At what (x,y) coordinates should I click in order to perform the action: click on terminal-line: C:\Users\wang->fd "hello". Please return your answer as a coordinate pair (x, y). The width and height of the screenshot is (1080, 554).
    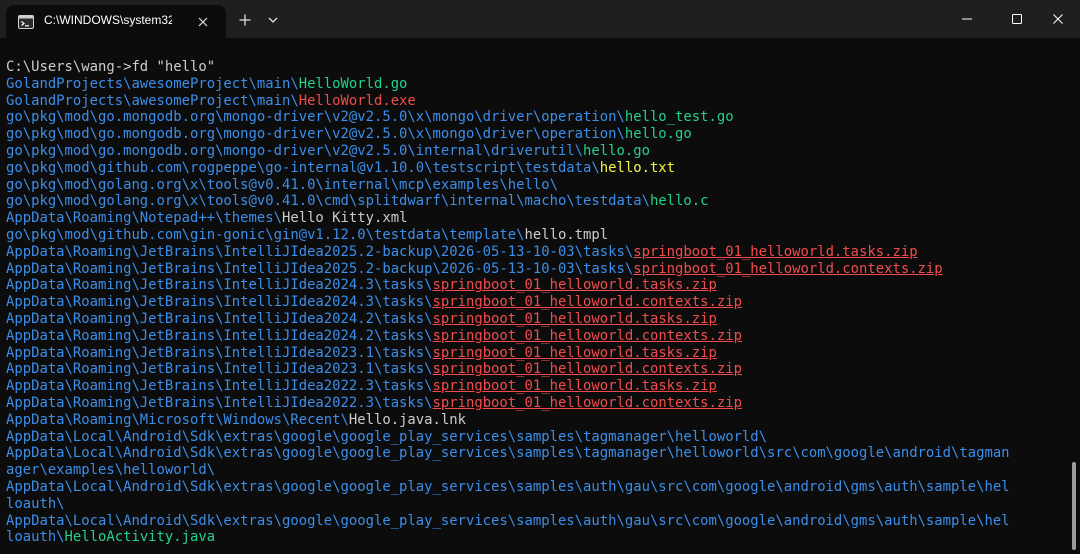
    Looking at the image, I should click on (536, 67).